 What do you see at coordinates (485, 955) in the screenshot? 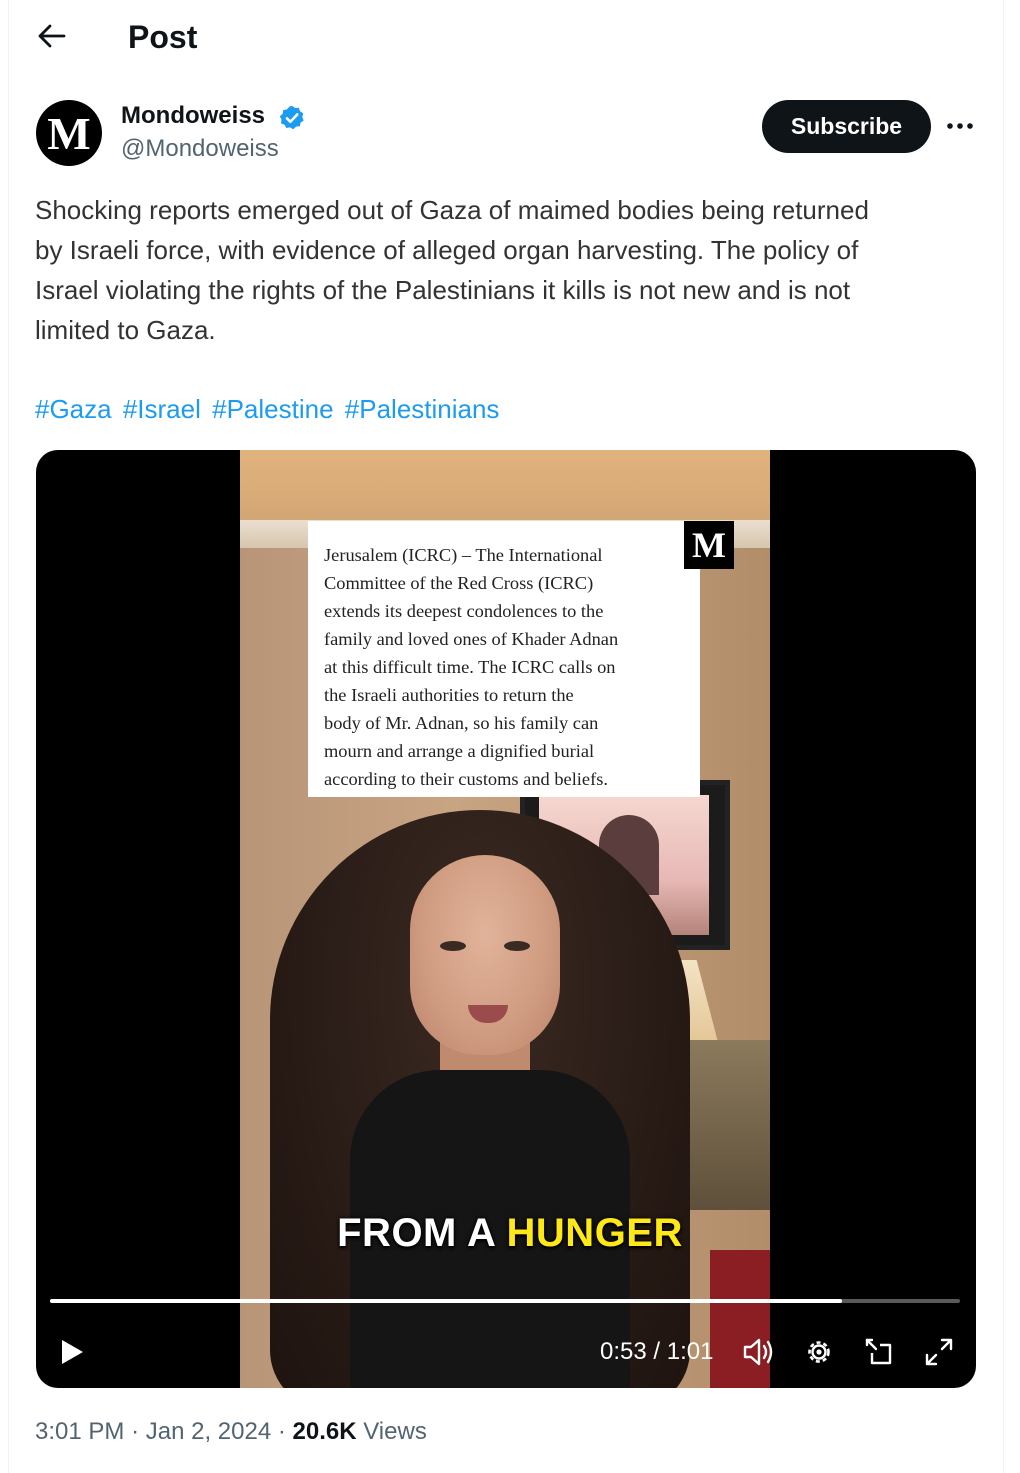
I see `speaker-face` at bounding box center [485, 955].